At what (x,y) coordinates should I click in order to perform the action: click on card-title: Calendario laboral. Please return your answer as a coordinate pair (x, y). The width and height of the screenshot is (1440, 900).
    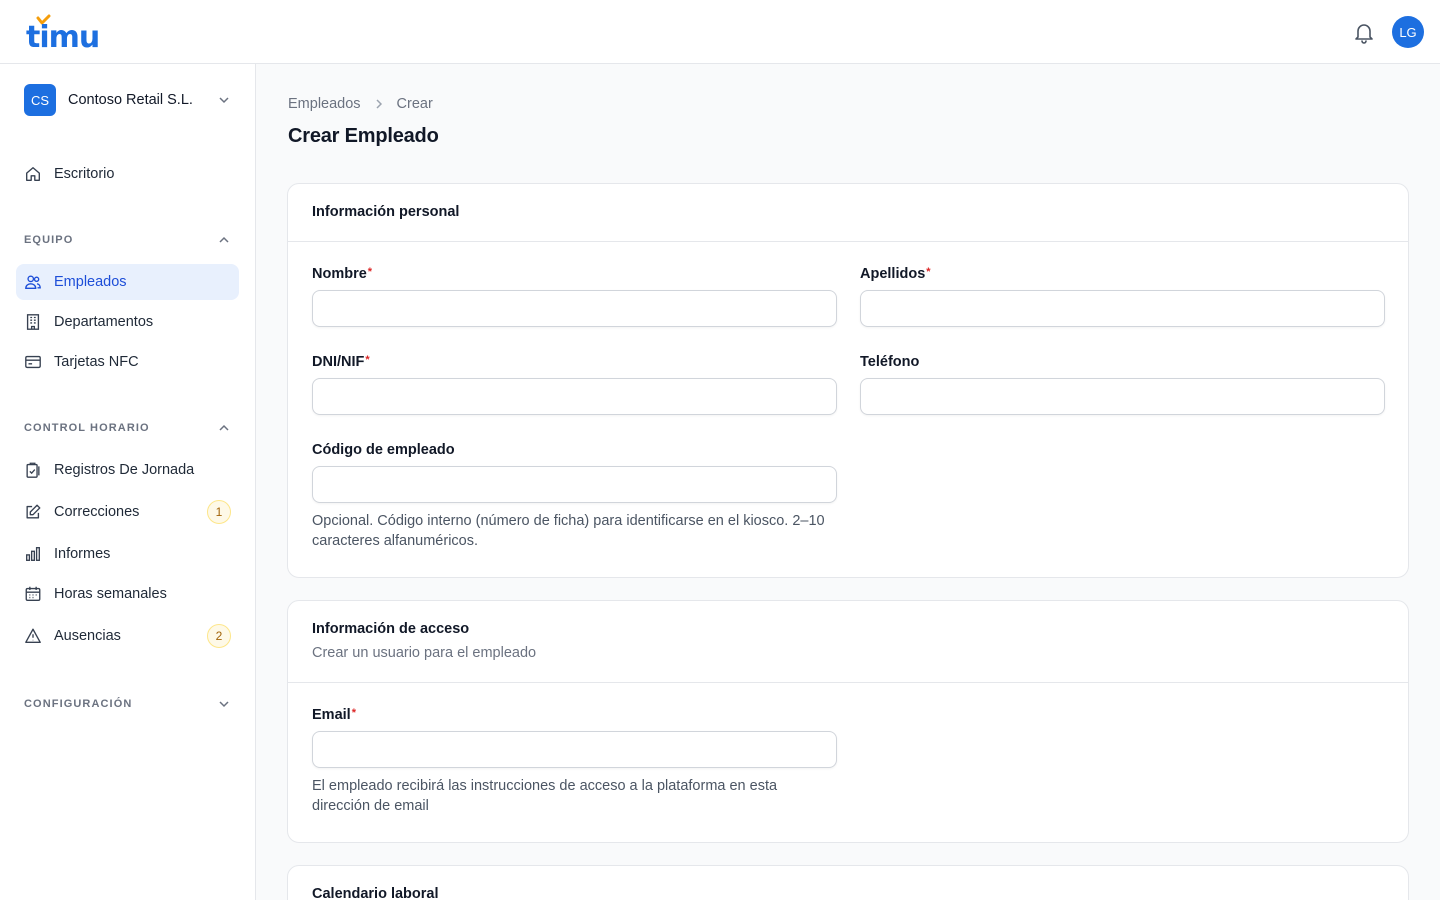
    Looking at the image, I should click on (375, 893).